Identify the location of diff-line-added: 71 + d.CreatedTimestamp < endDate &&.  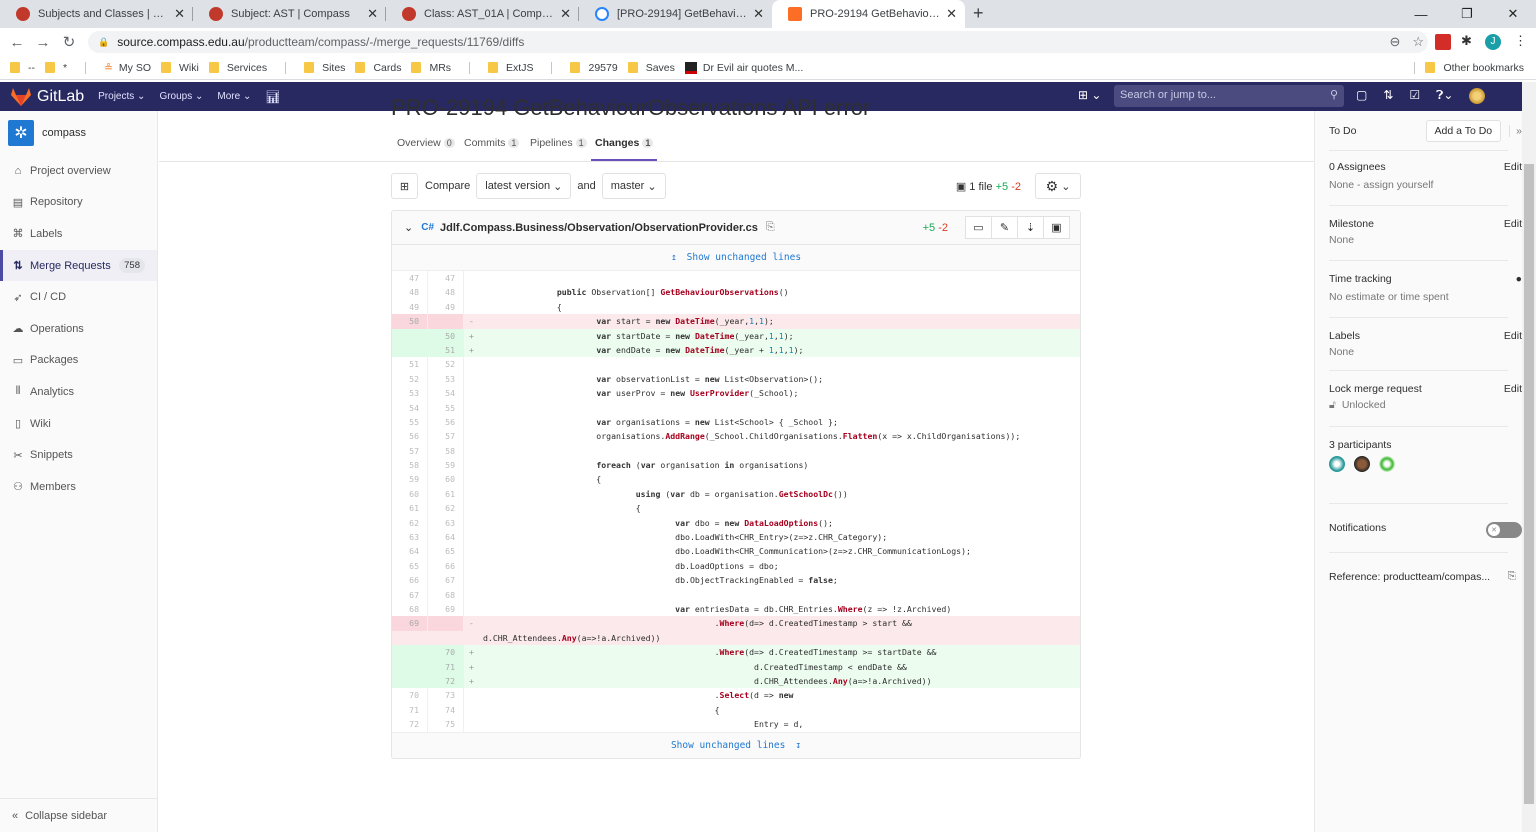
(736, 666).